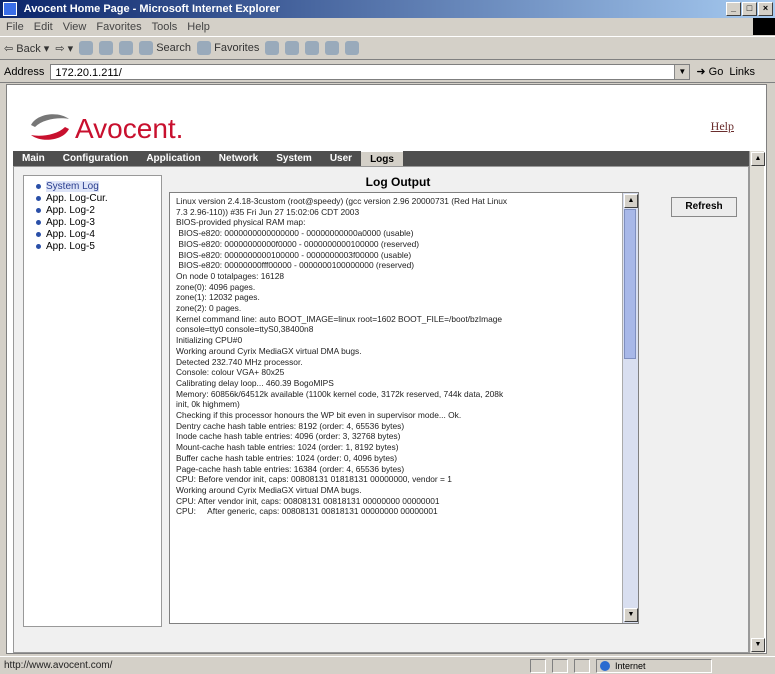 The image size is (775, 674). Describe the element at coordinates (173, 158) in the screenshot. I see `tab-application: Application` at that location.